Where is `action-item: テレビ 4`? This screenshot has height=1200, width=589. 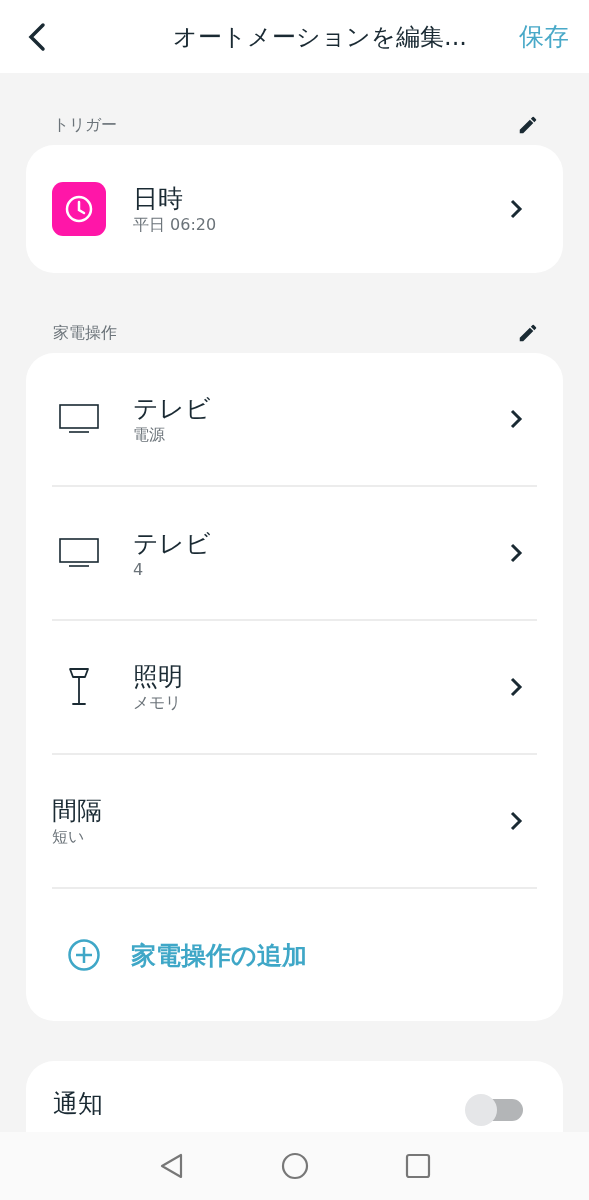
action-item: テレビ 4 is located at coordinates (294, 553).